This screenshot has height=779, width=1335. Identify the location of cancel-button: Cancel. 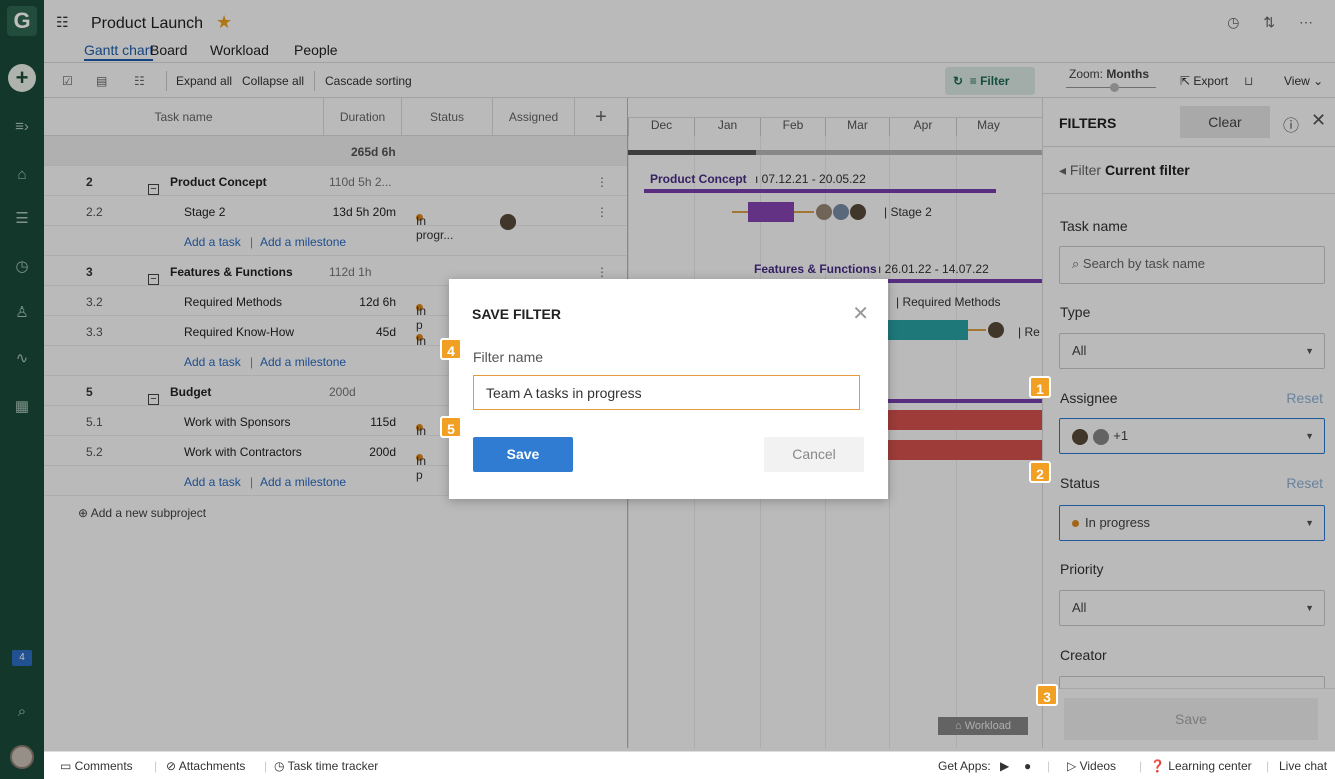
(814, 454).